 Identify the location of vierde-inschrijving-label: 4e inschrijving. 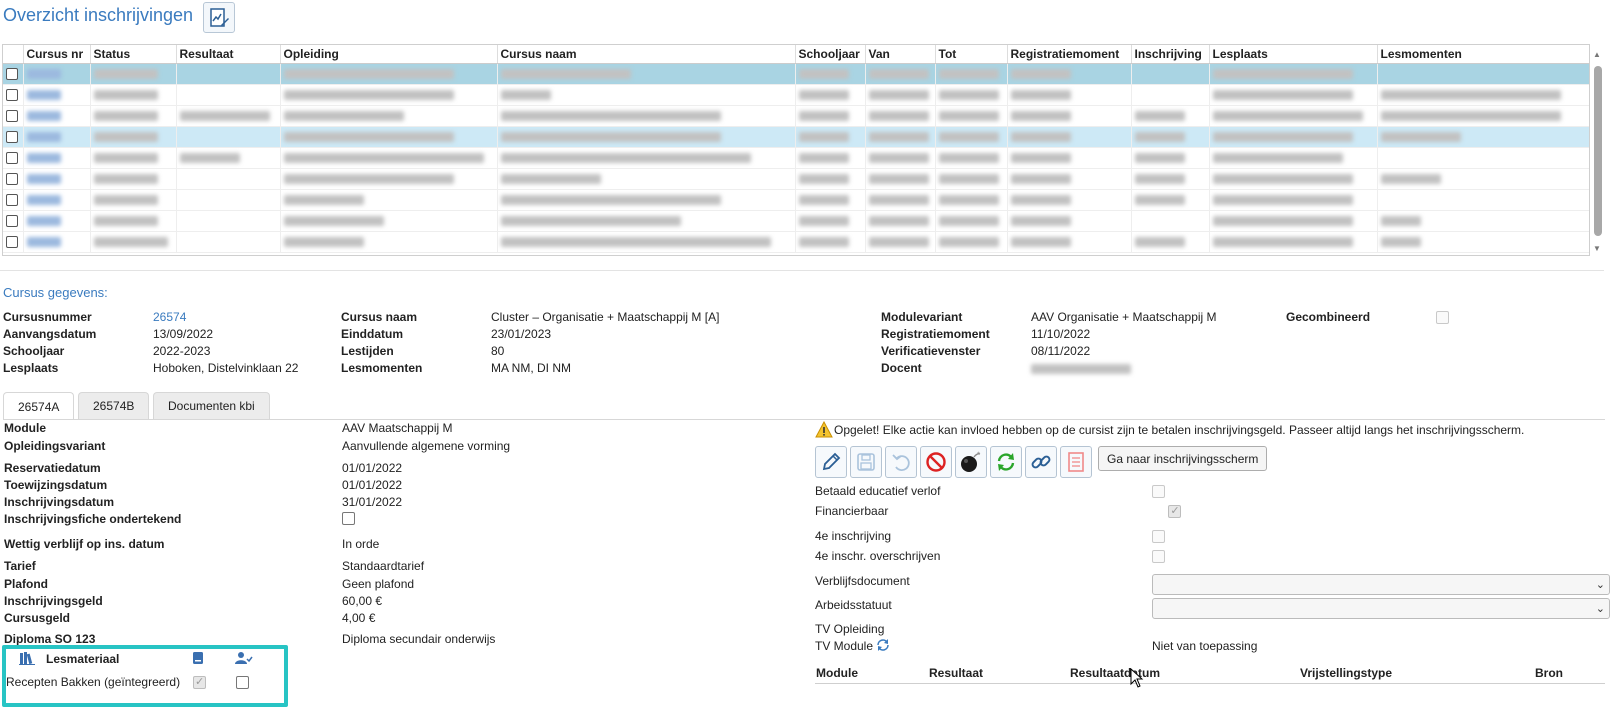
(853, 536).